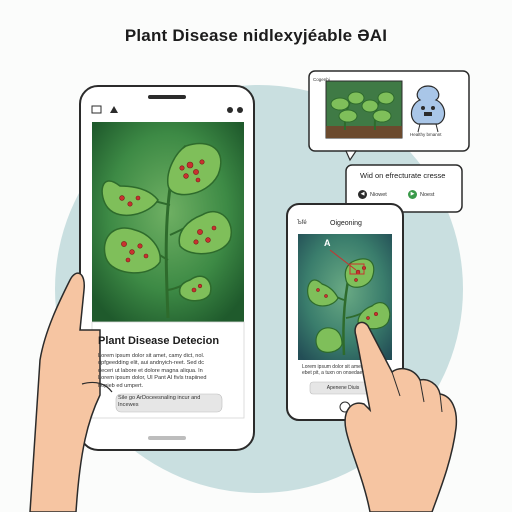  What do you see at coordinates (412, 194) in the screenshot?
I see `play-icon: ▶` at bounding box center [412, 194].